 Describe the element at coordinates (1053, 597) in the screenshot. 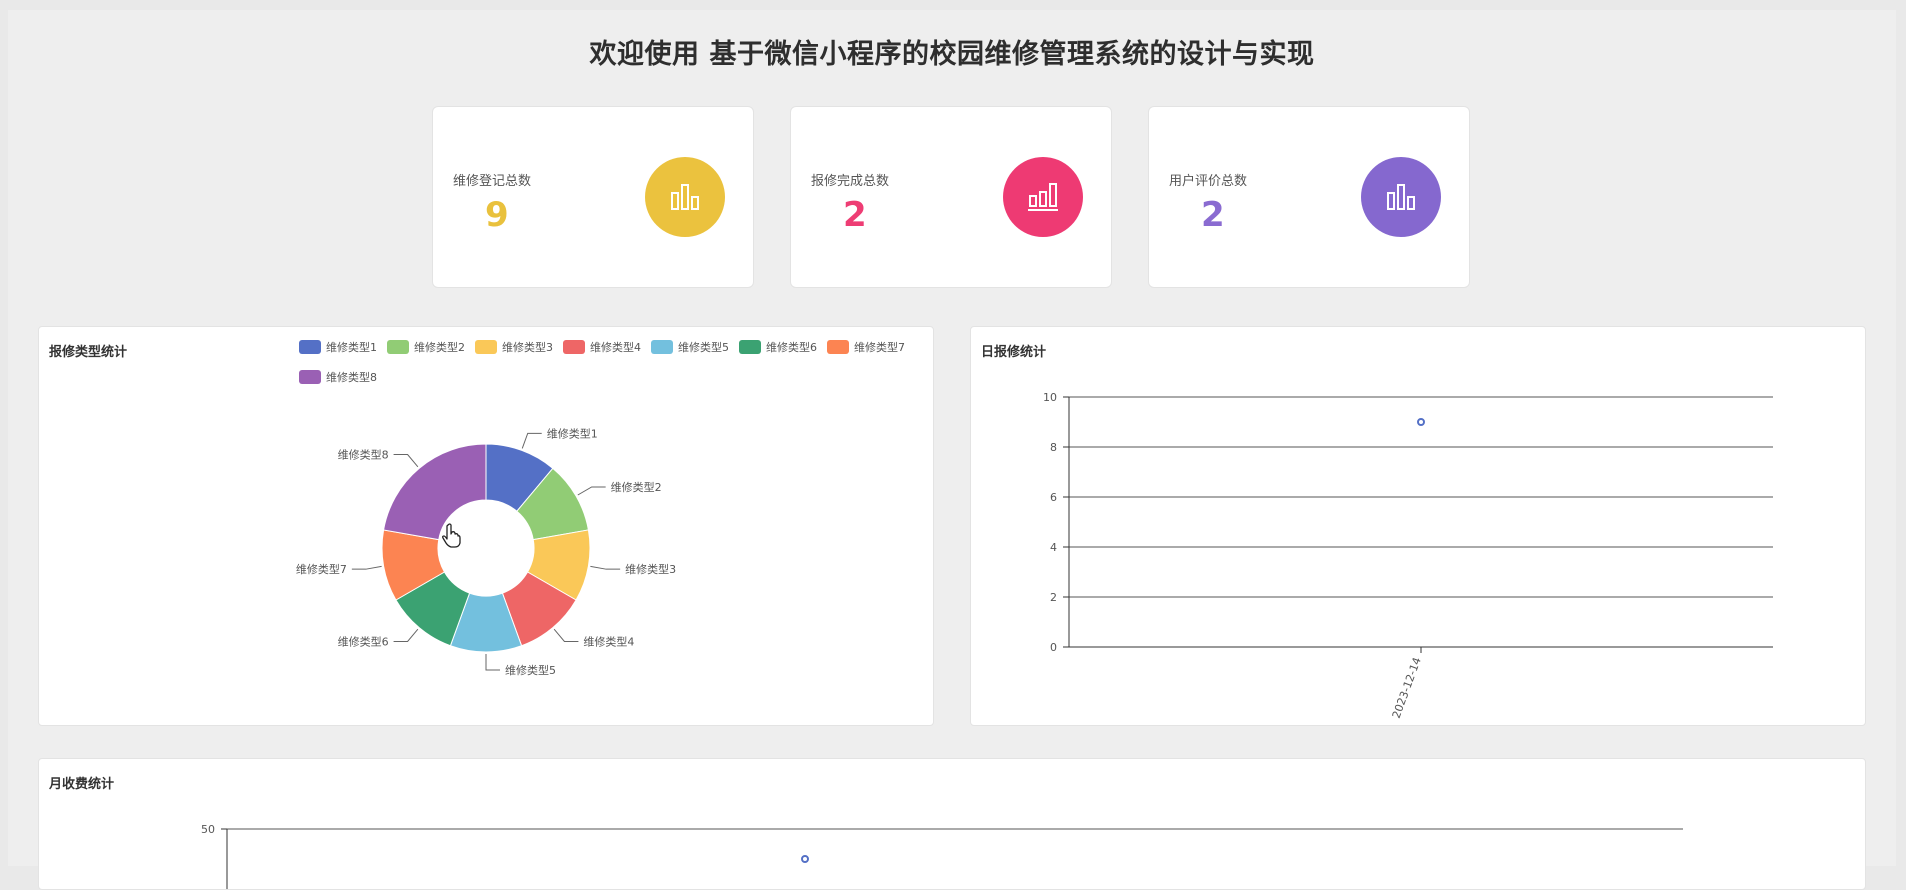

I see `y-tick-label: 2` at that location.